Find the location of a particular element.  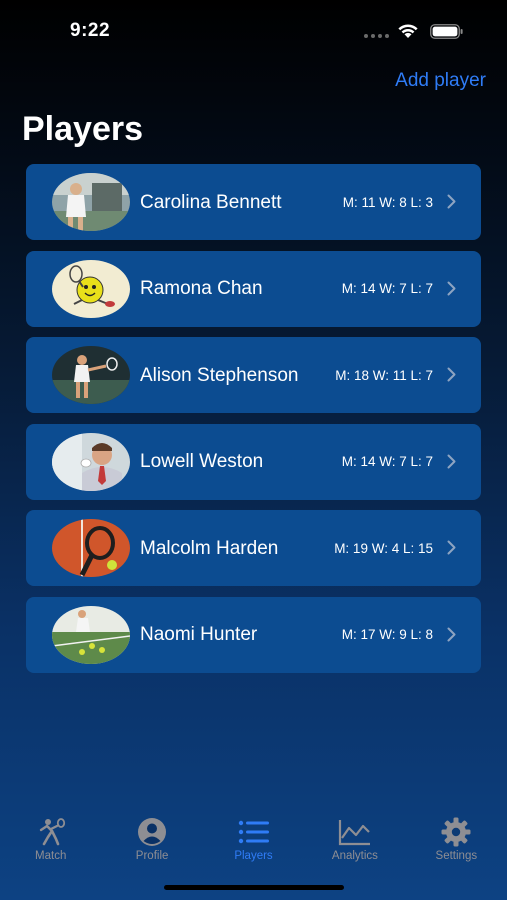

player-name: Malcolm Harden is located at coordinates (209, 548).